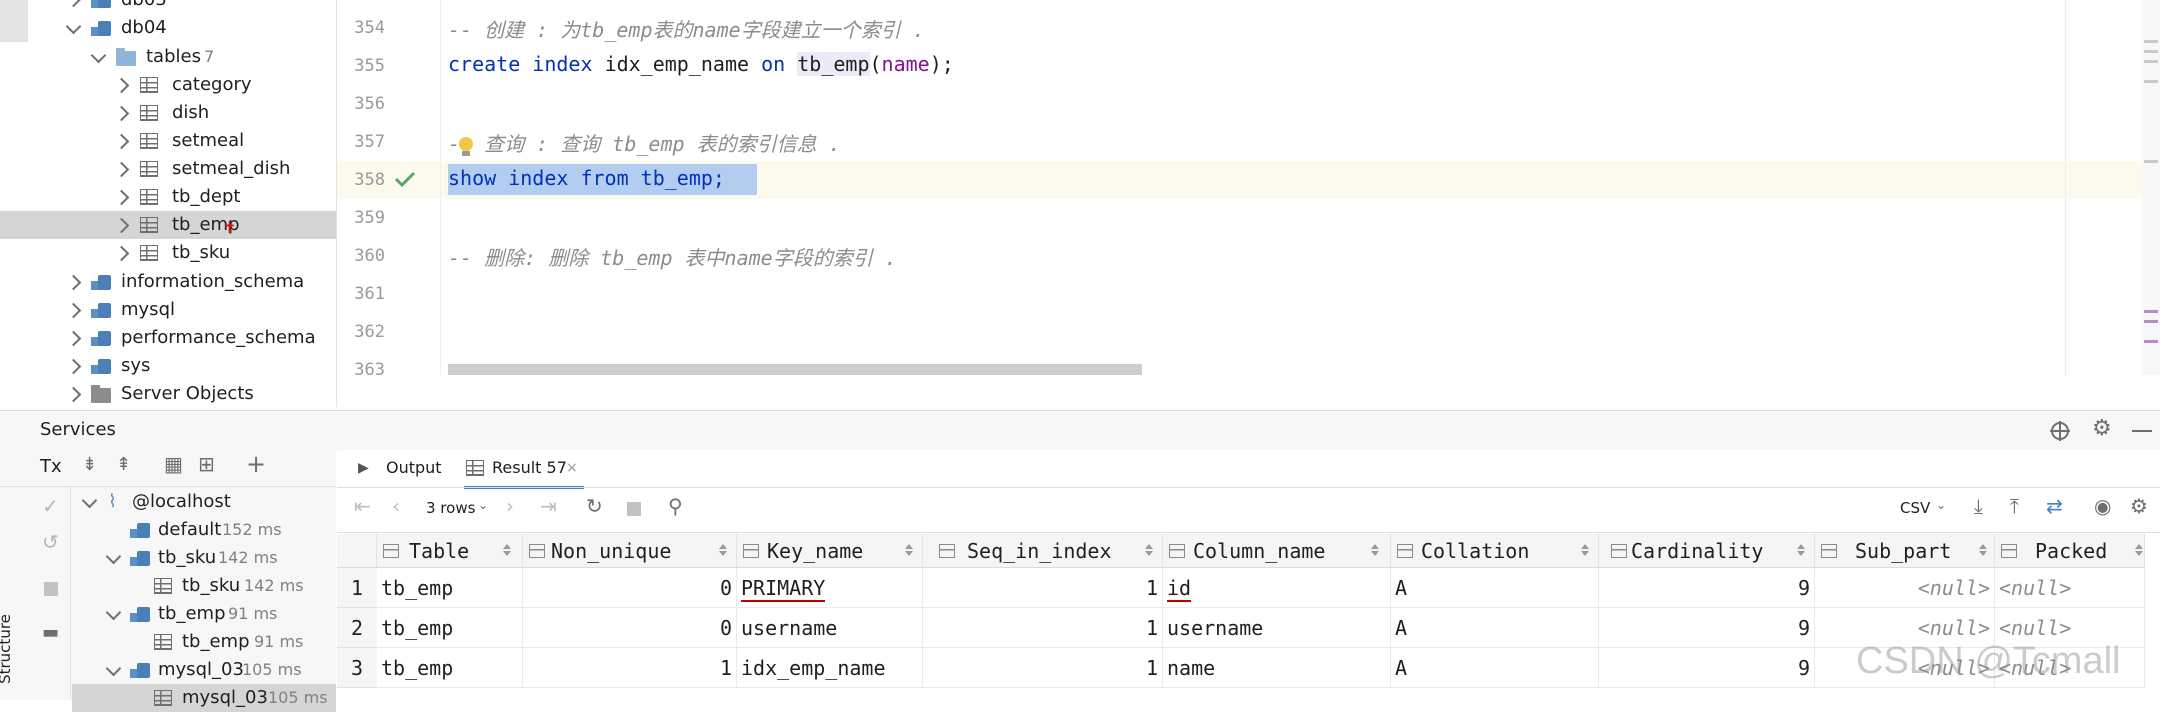  I want to click on close-icon: ×, so click(572, 468).